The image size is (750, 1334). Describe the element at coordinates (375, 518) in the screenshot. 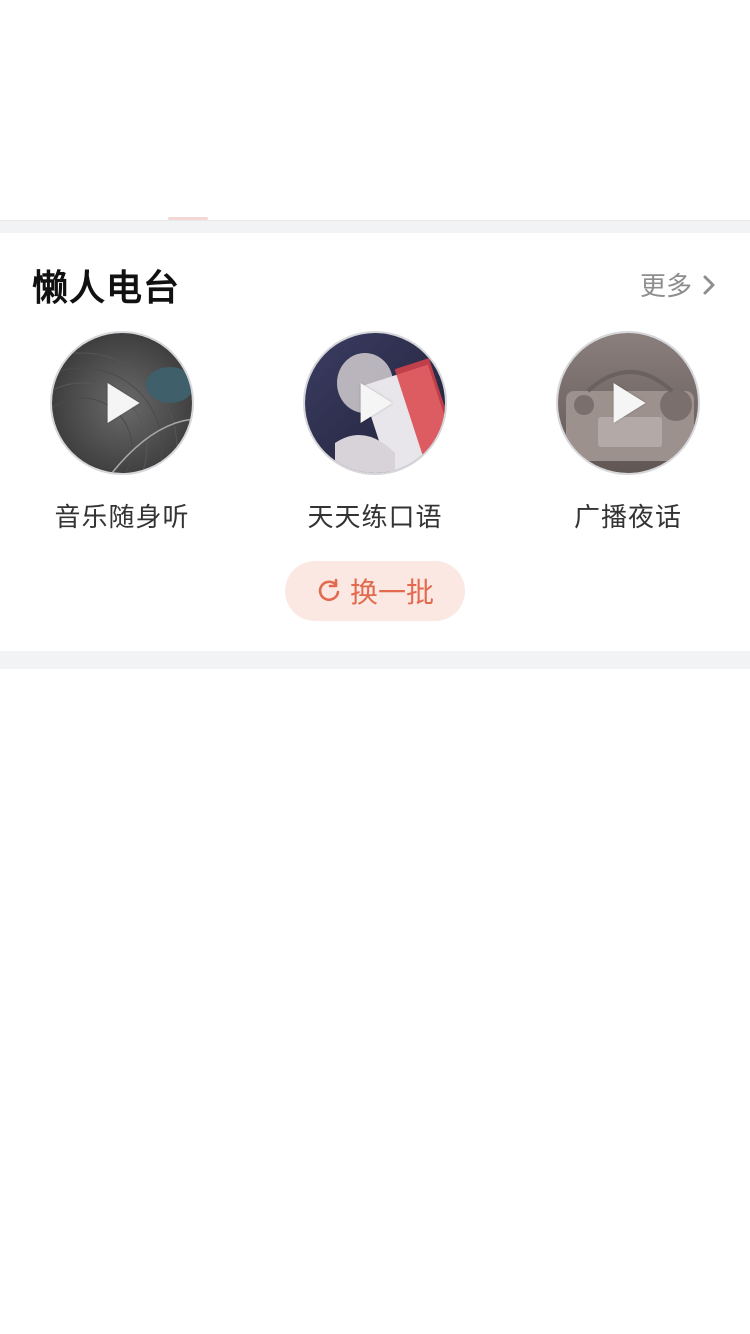

I see `station-label: 天天练口语` at that location.